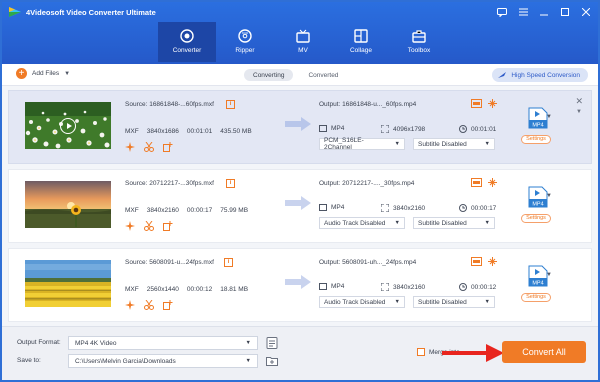  What do you see at coordinates (245, 36) in the screenshot?
I see `disc-icon: DVD` at bounding box center [245, 36].